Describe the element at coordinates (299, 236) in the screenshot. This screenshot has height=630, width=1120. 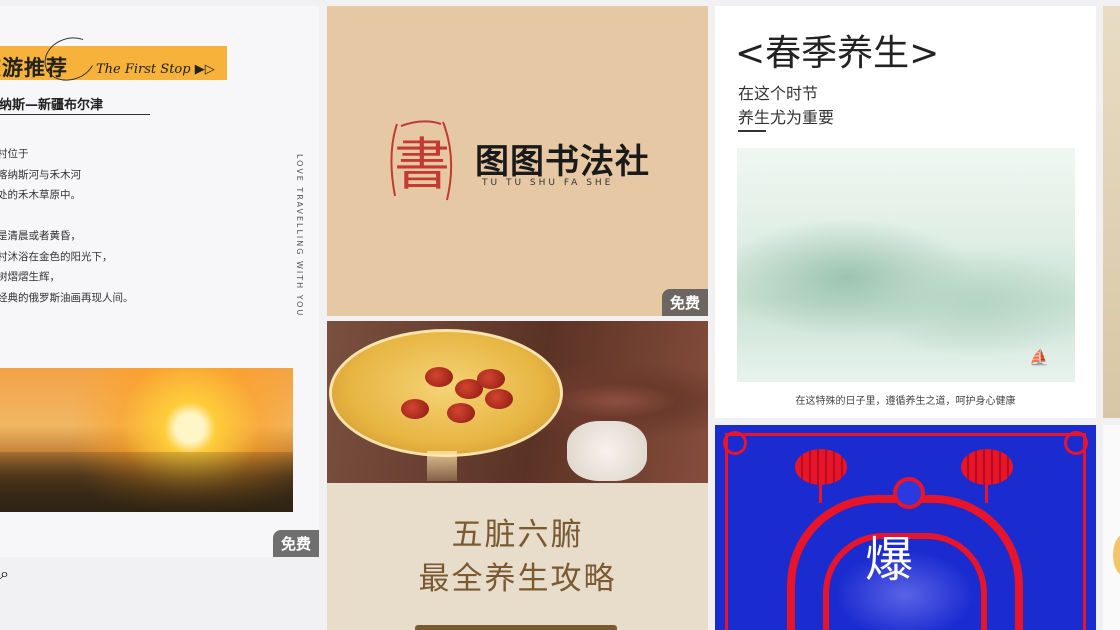
I see `travel-vertical-text: LOVE TRAVELLING WITH YOU` at that location.